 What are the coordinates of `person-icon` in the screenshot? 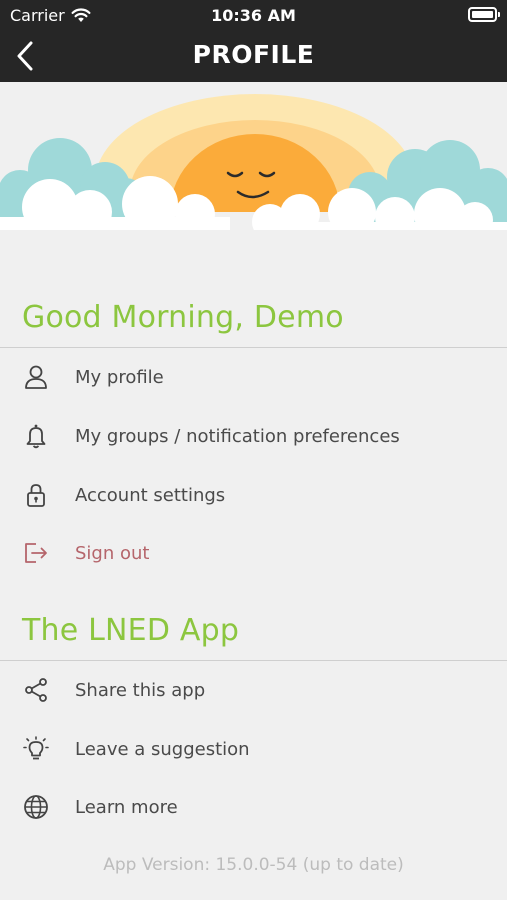 It's located at (36, 377).